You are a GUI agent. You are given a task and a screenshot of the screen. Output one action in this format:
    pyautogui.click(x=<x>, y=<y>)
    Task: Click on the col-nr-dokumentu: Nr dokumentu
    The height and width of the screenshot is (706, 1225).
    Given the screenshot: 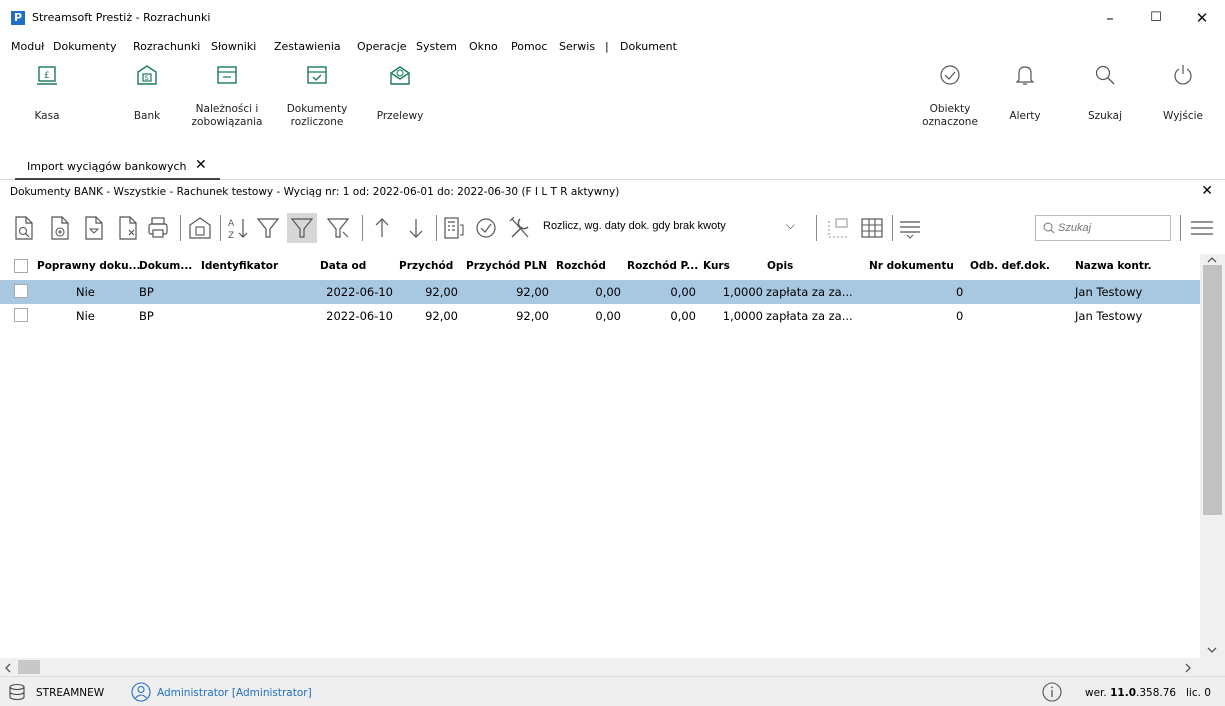 What is the action you would take?
    pyautogui.click(x=911, y=266)
    